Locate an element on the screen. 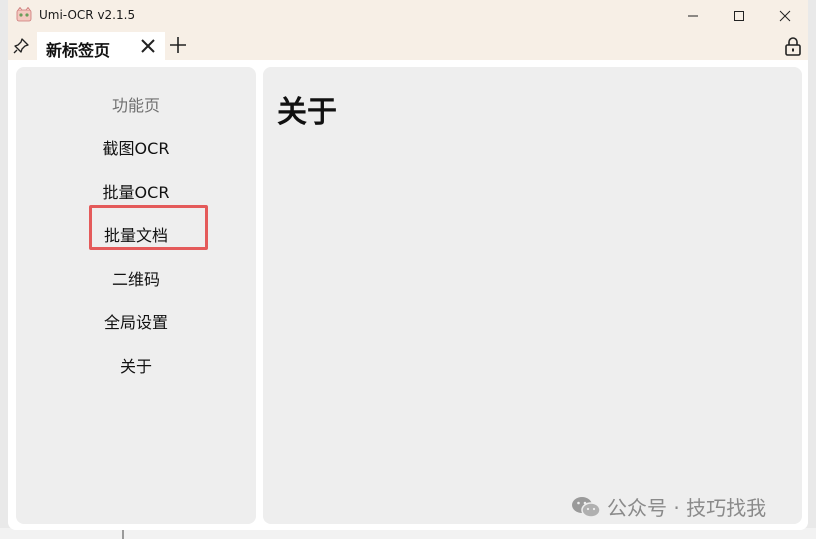  minimize-button is located at coordinates (693, 15).